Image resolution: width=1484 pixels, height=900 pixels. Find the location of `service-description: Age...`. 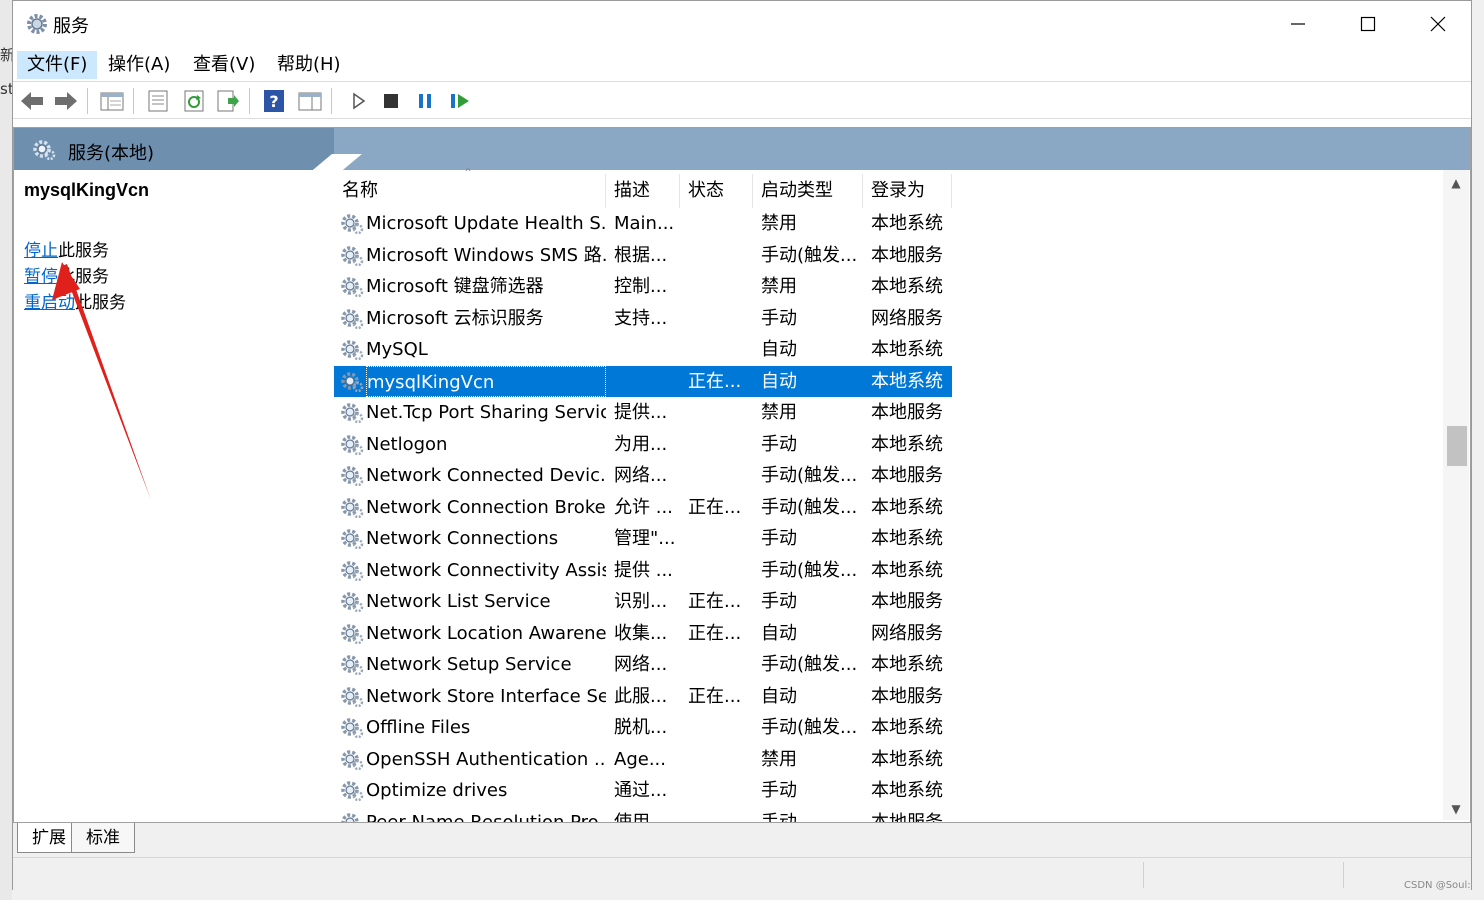

service-description: Age... is located at coordinates (640, 759).